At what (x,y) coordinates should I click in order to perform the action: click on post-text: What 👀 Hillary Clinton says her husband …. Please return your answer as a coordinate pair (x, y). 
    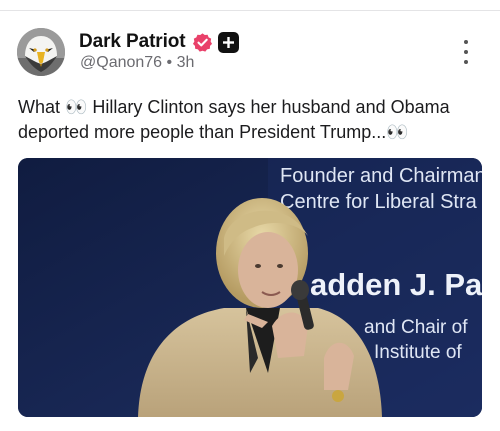
    Looking at the image, I should click on (234, 119).